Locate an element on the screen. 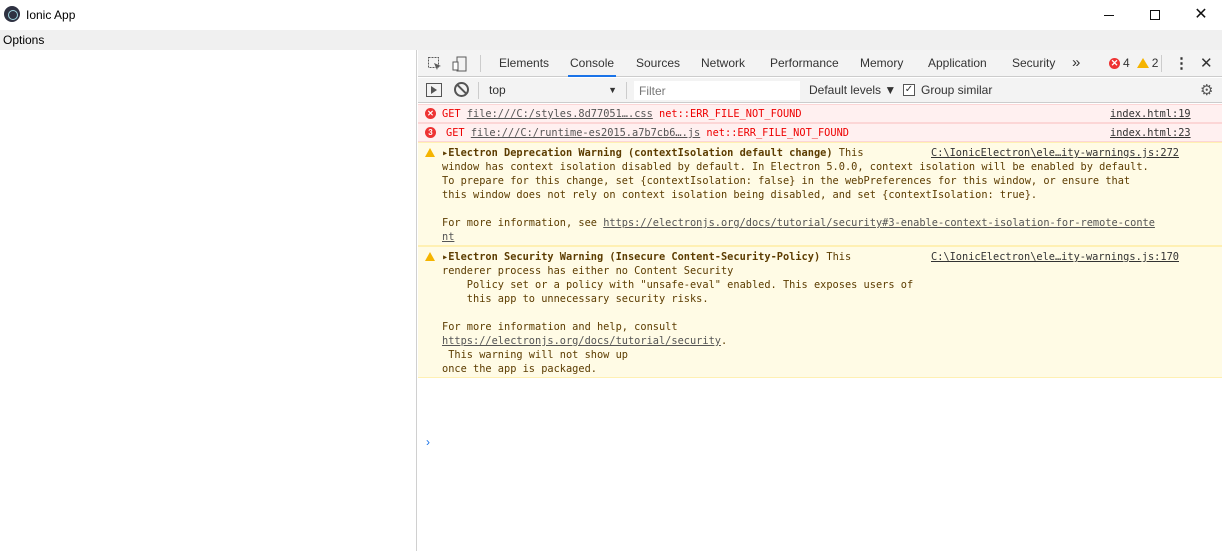 This screenshot has height=551, width=1222. group-similar-label: Group similar is located at coordinates (957, 90).